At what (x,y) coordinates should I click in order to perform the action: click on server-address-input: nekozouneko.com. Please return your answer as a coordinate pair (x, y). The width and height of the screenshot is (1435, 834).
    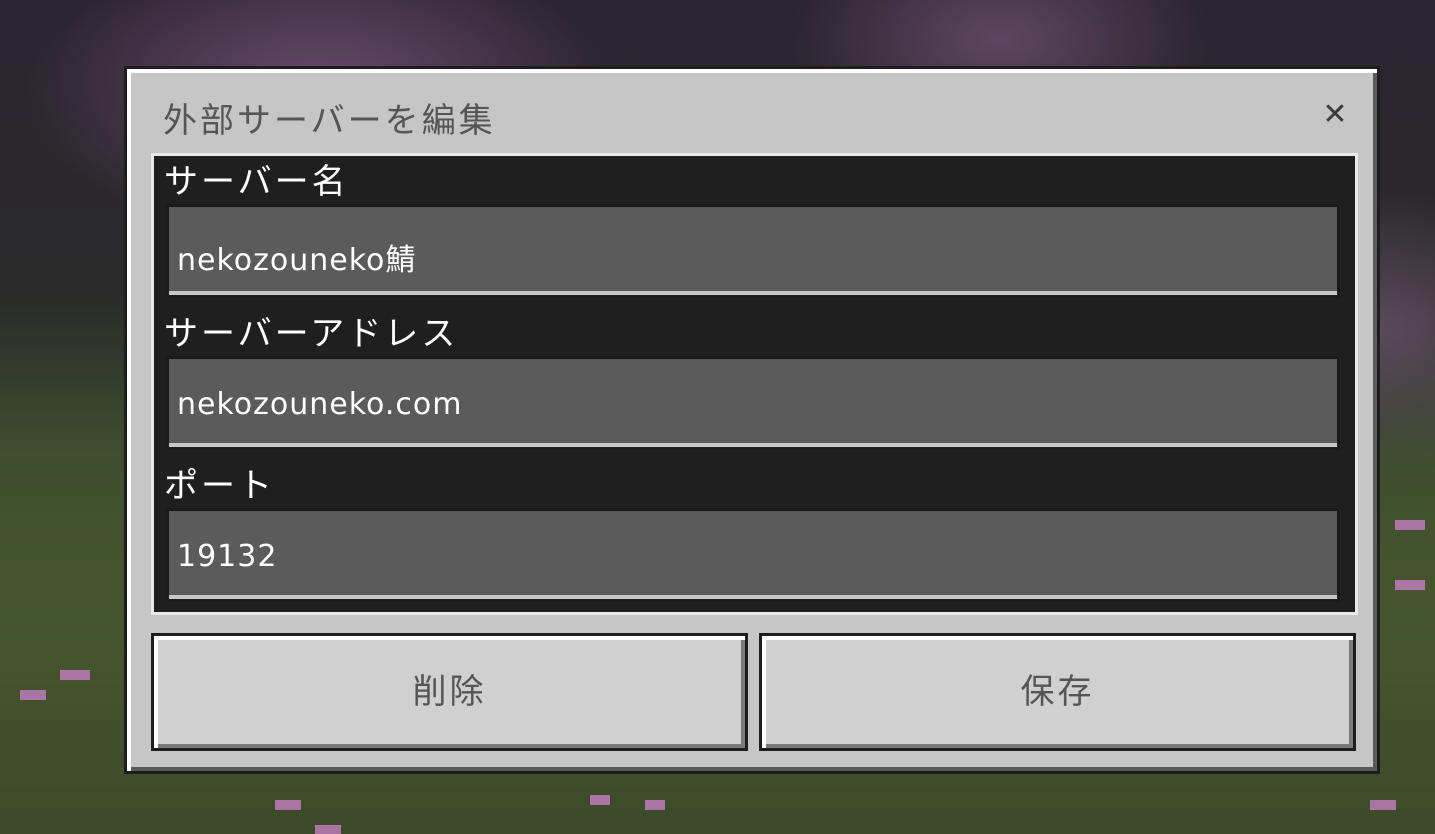
    Looking at the image, I should click on (753, 403).